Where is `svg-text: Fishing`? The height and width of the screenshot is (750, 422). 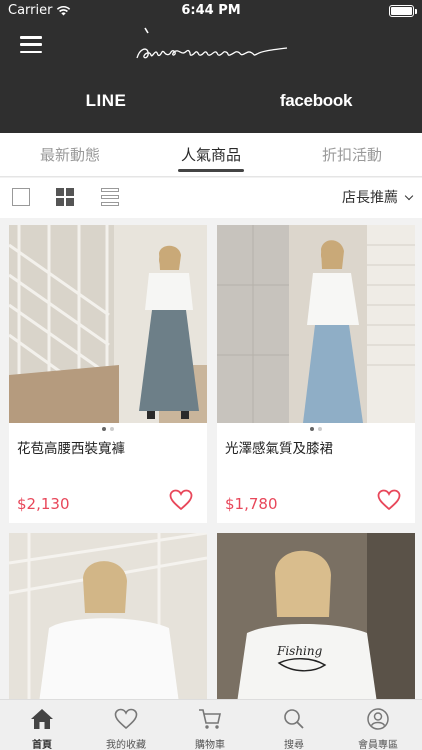 svg-text: Fishing is located at coordinates (299, 651).